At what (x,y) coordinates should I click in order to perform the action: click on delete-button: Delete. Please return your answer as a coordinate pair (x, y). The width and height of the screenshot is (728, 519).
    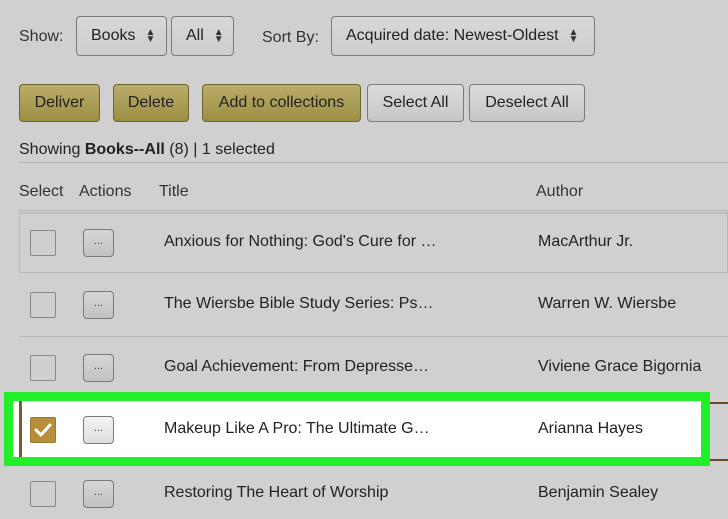
    Looking at the image, I should click on (151, 103).